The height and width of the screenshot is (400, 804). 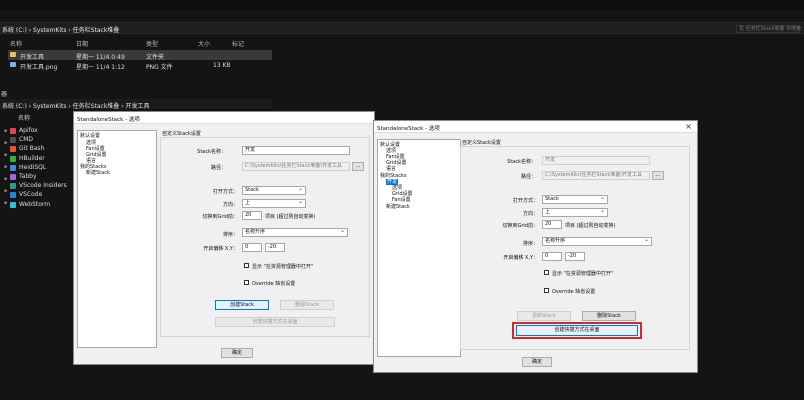 What do you see at coordinates (152, 43) in the screenshot?
I see `column-type: 类型` at bounding box center [152, 43].